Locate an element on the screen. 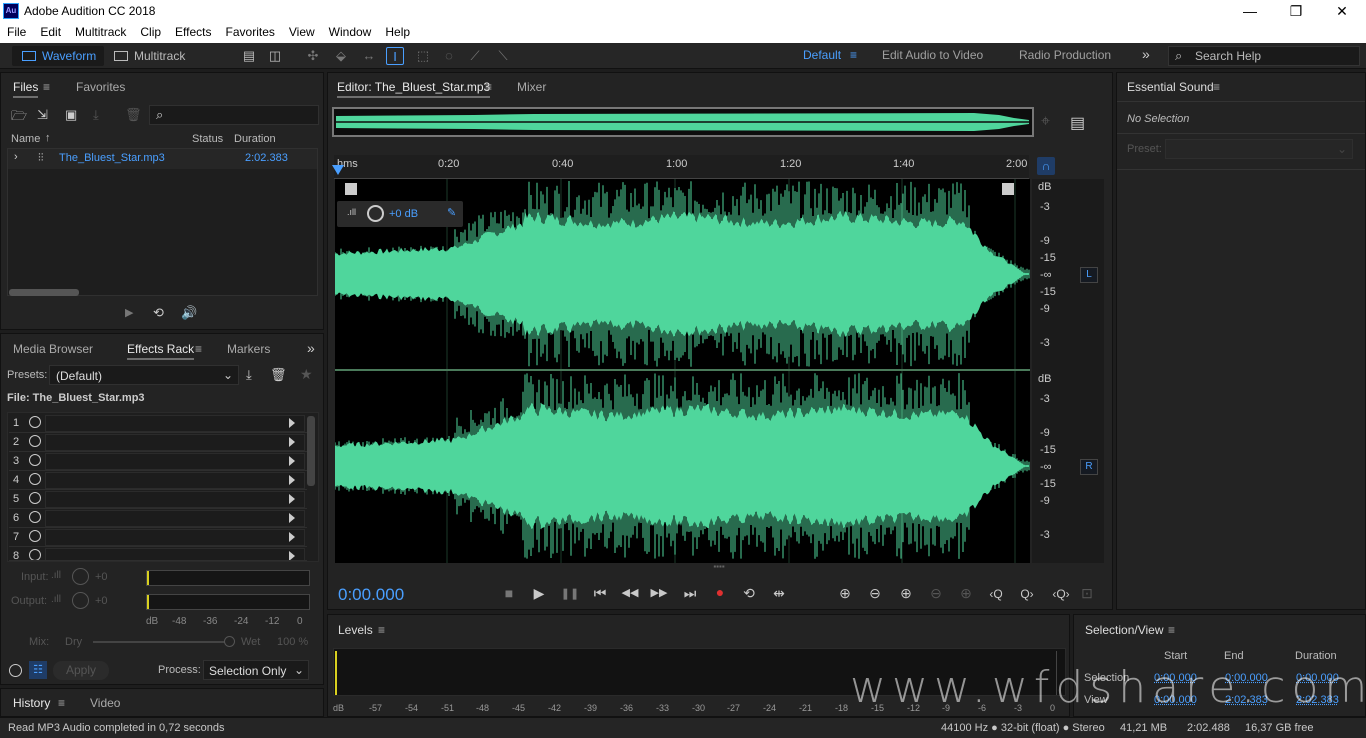 This screenshot has height=738, width=1366. tab-files: Files is located at coordinates (25, 89).